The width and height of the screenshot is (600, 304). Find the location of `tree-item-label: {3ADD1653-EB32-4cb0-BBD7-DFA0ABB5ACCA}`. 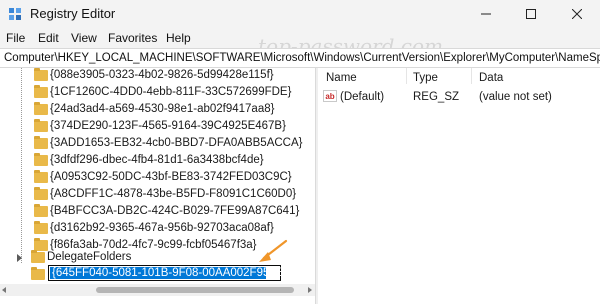

tree-item-label: {3ADD1653-EB32-4cb0-BBD7-DFA0ABB5ACCA} is located at coordinates (176, 143).